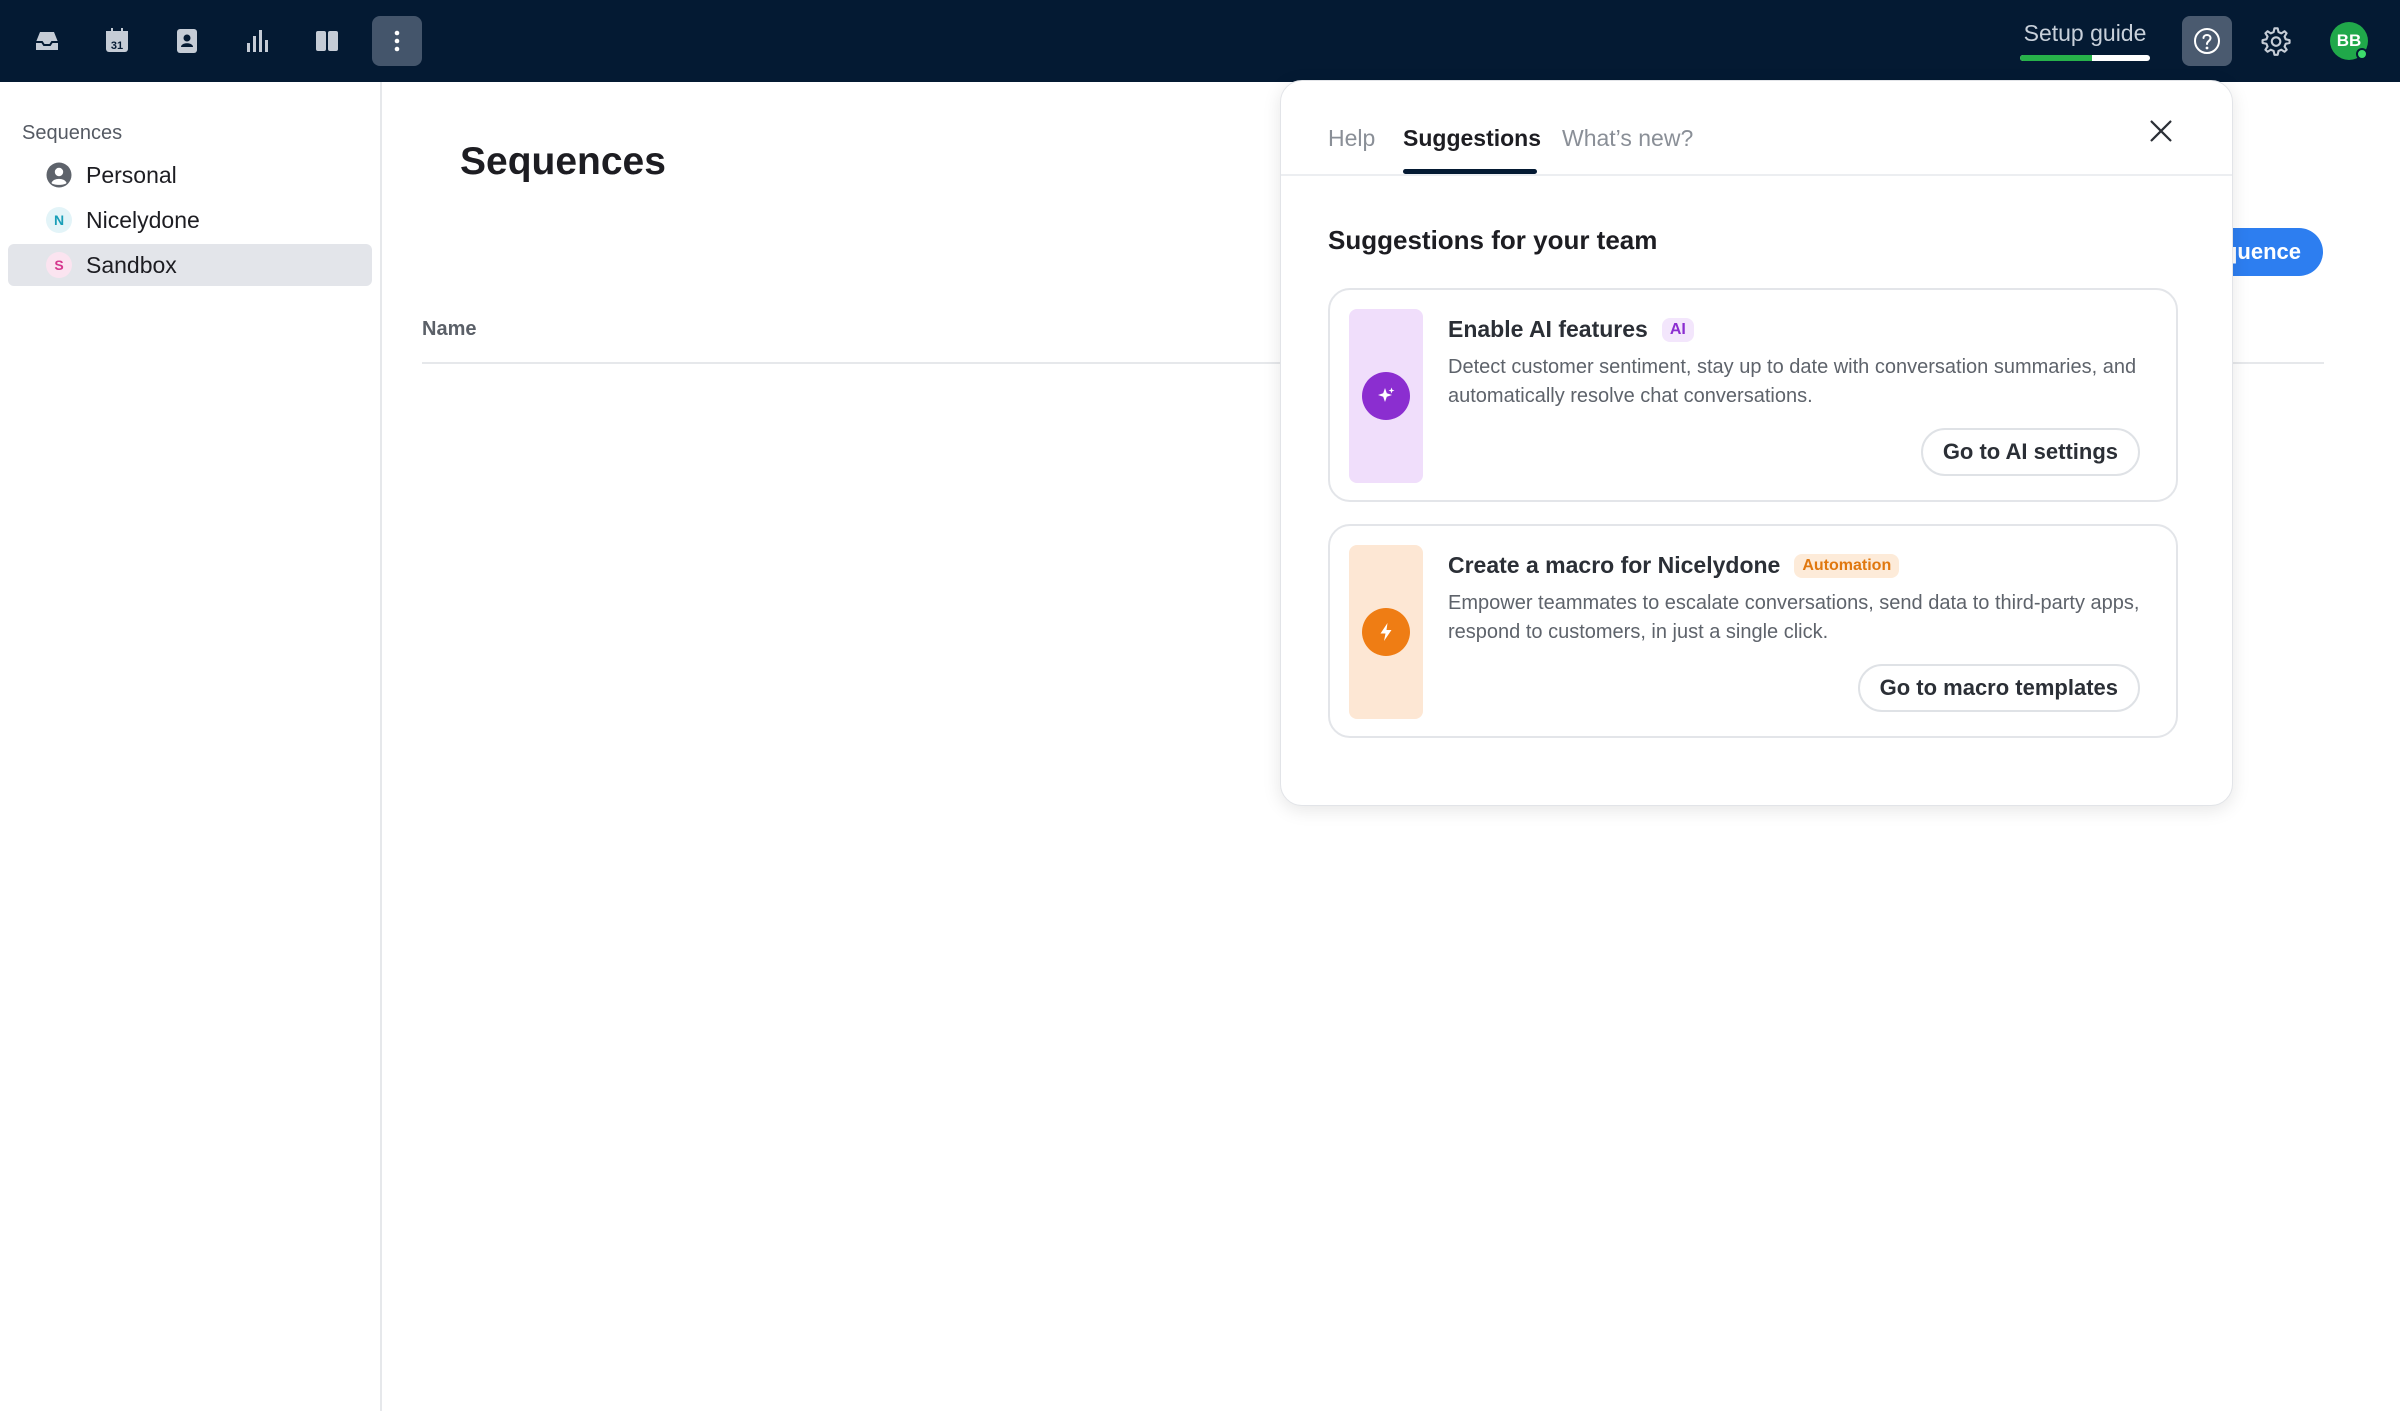  I want to click on svg-text: 31, so click(117, 46).